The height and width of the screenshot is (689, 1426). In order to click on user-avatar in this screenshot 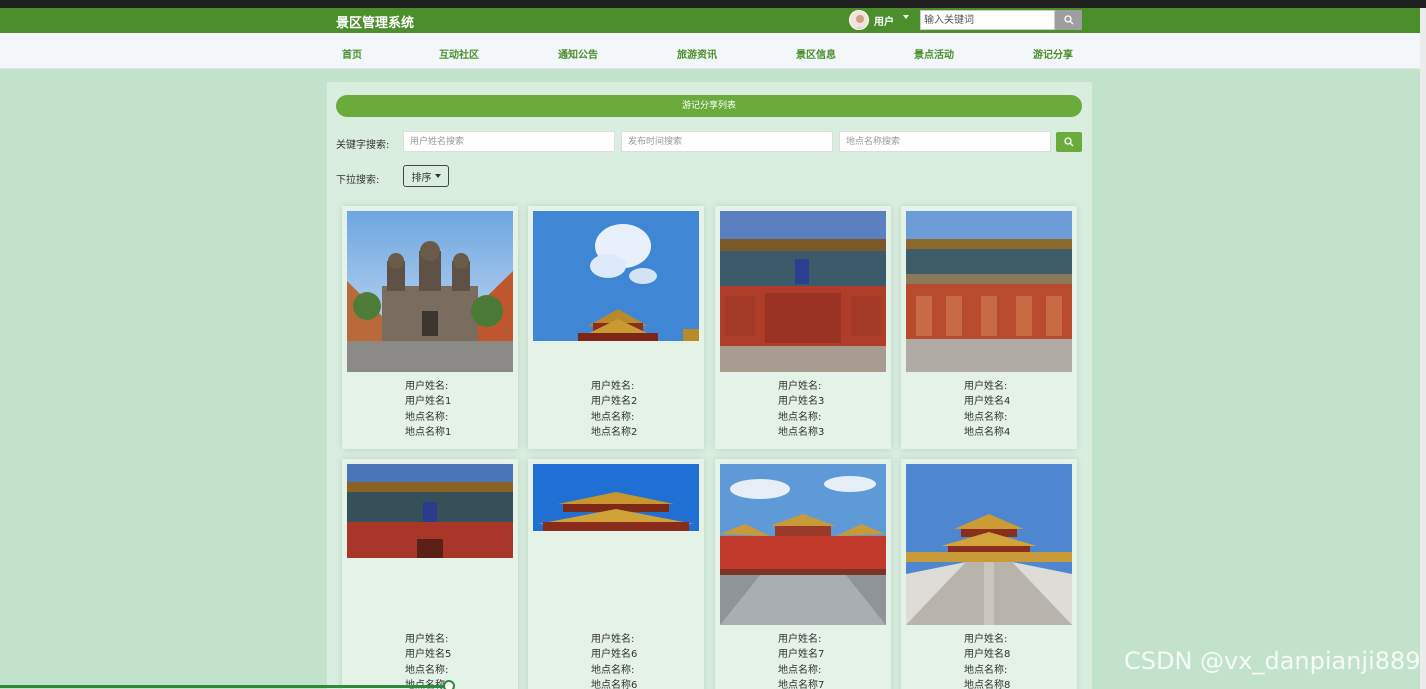, I will do `click(859, 20)`.